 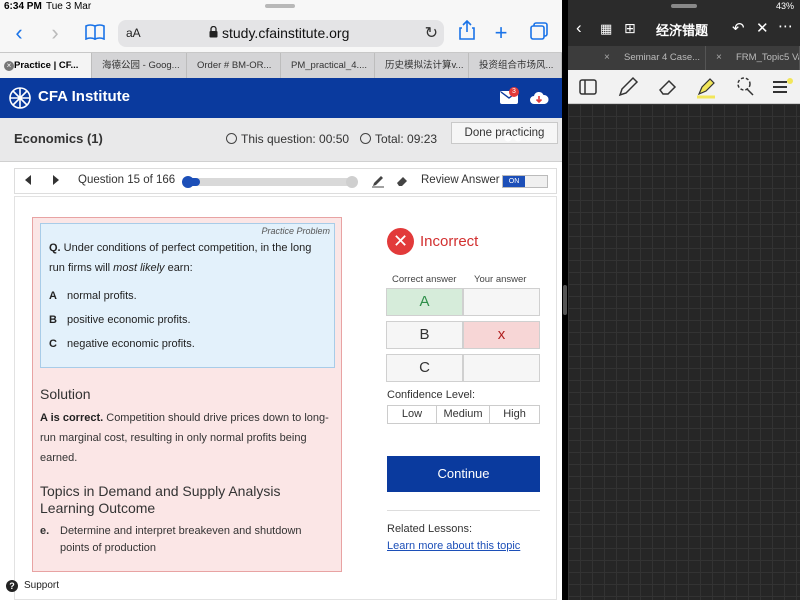 What do you see at coordinates (295, 139) in the screenshot?
I see `question-time: This question: 00:50` at bounding box center [295, 139].